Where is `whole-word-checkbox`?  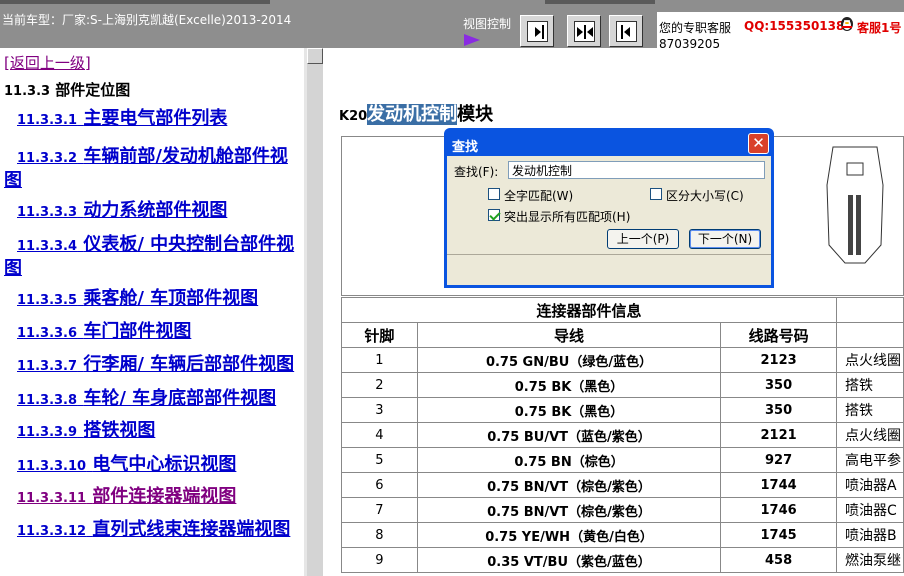 whole-word-checkbox is located at coordinates (494, 194).